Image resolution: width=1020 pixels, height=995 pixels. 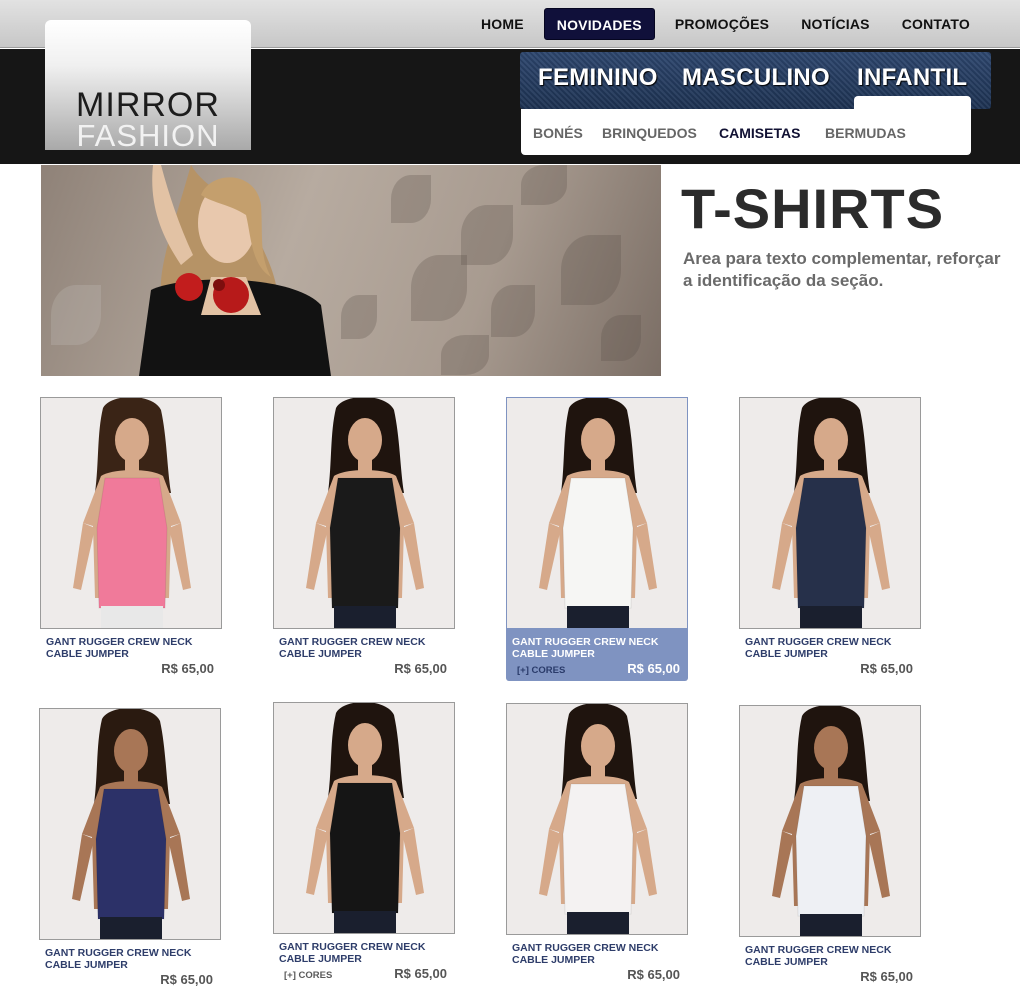 I want to click on hero-banner-image, so click(x=351, y=270).